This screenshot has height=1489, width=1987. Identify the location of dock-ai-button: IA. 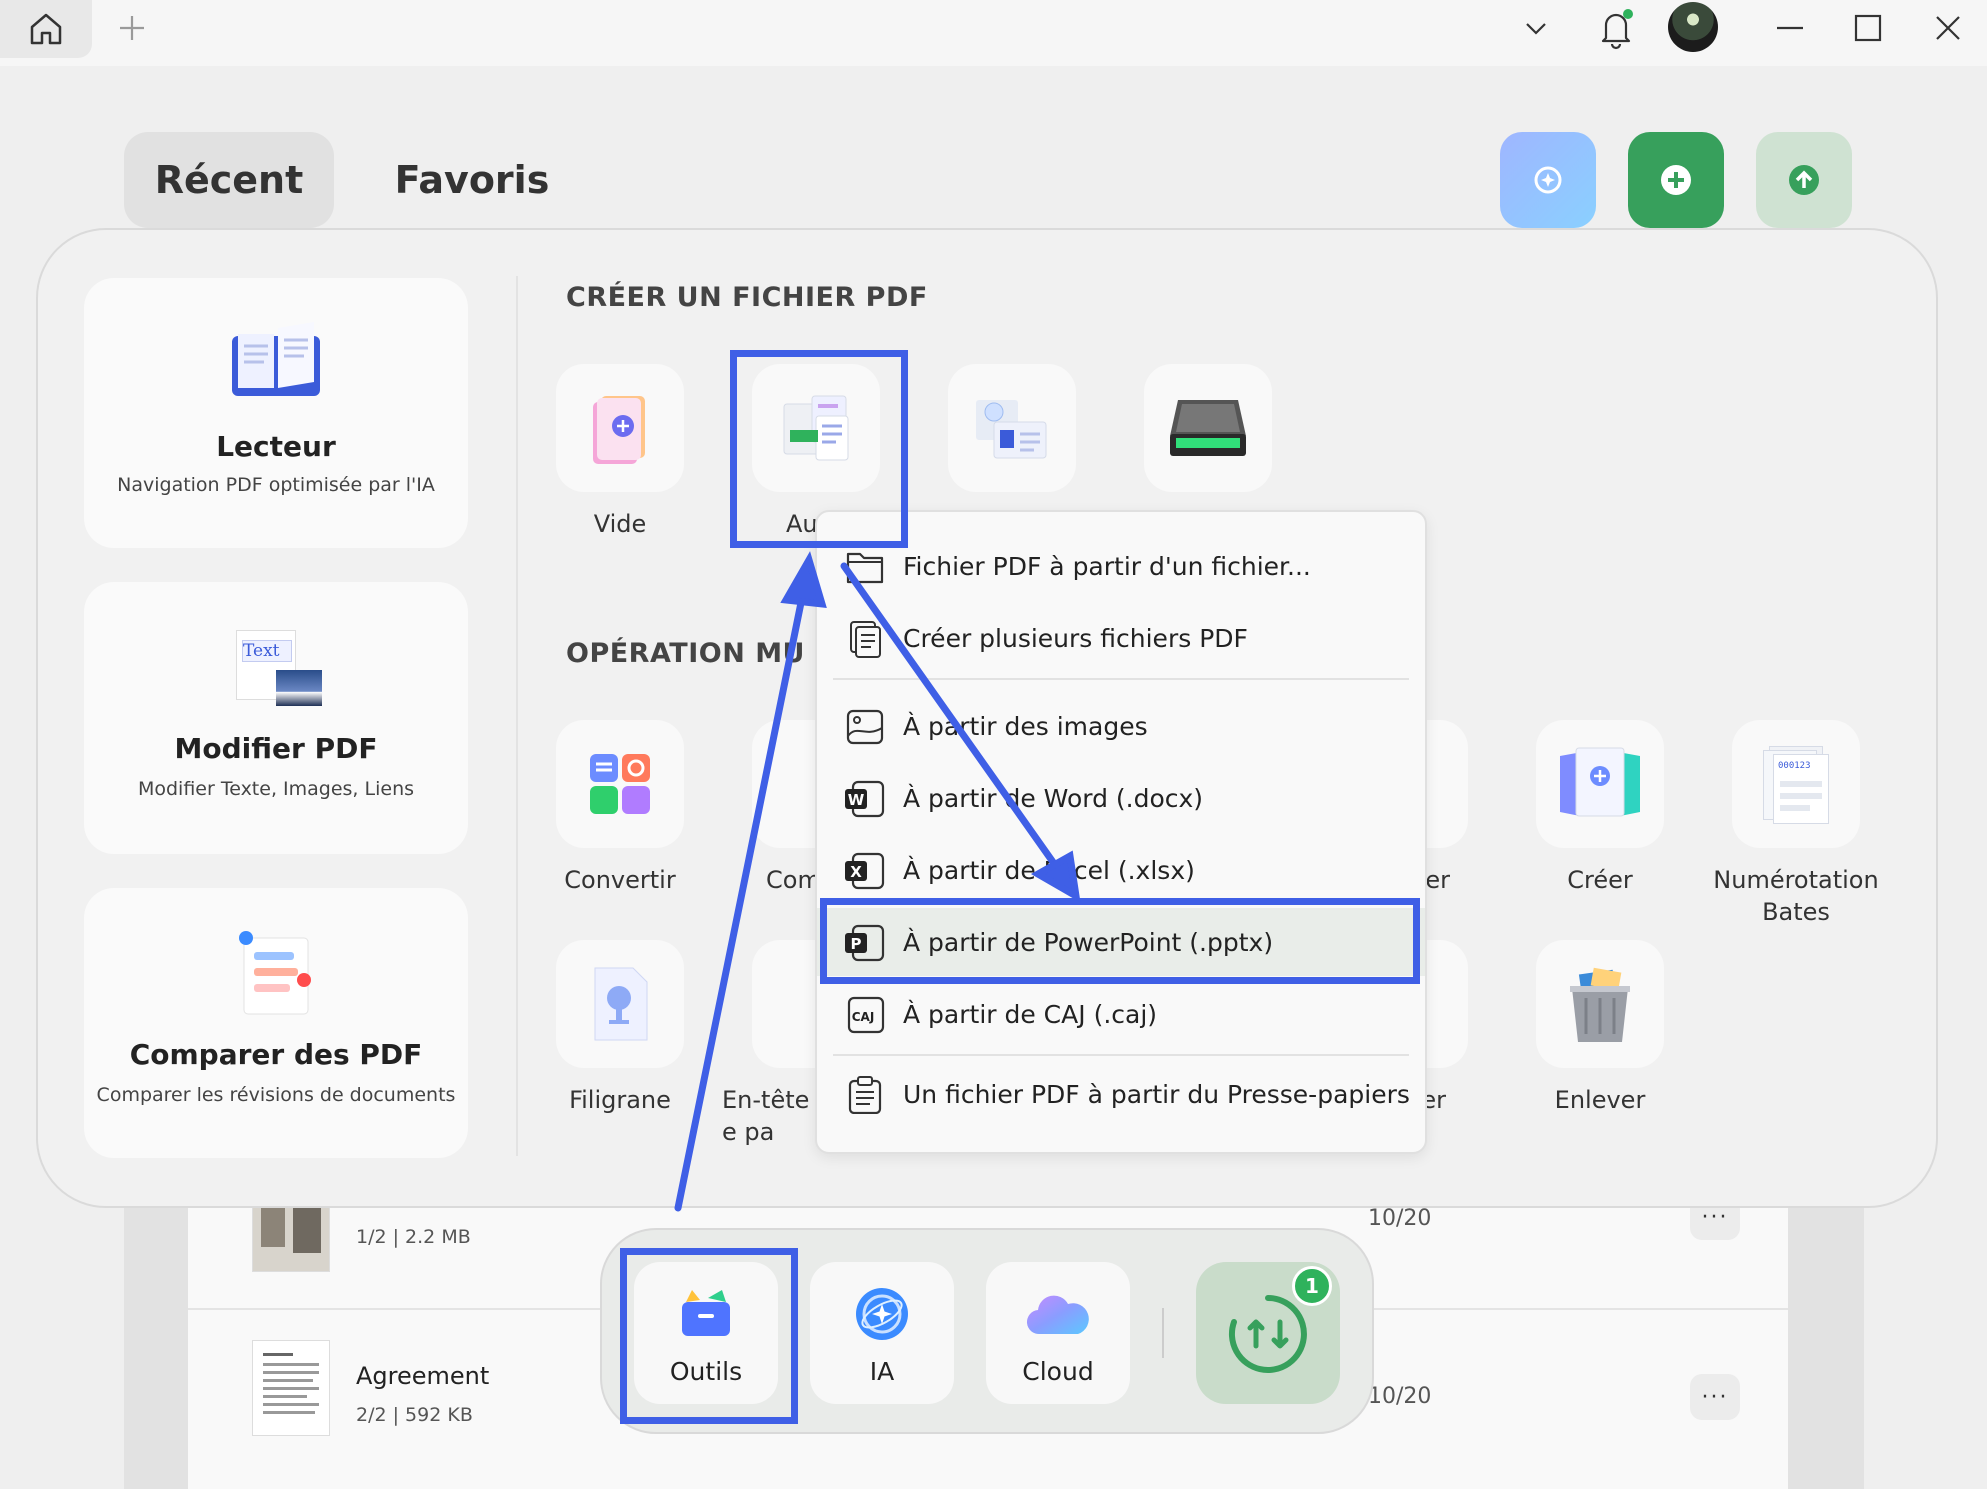
(882, 1333).